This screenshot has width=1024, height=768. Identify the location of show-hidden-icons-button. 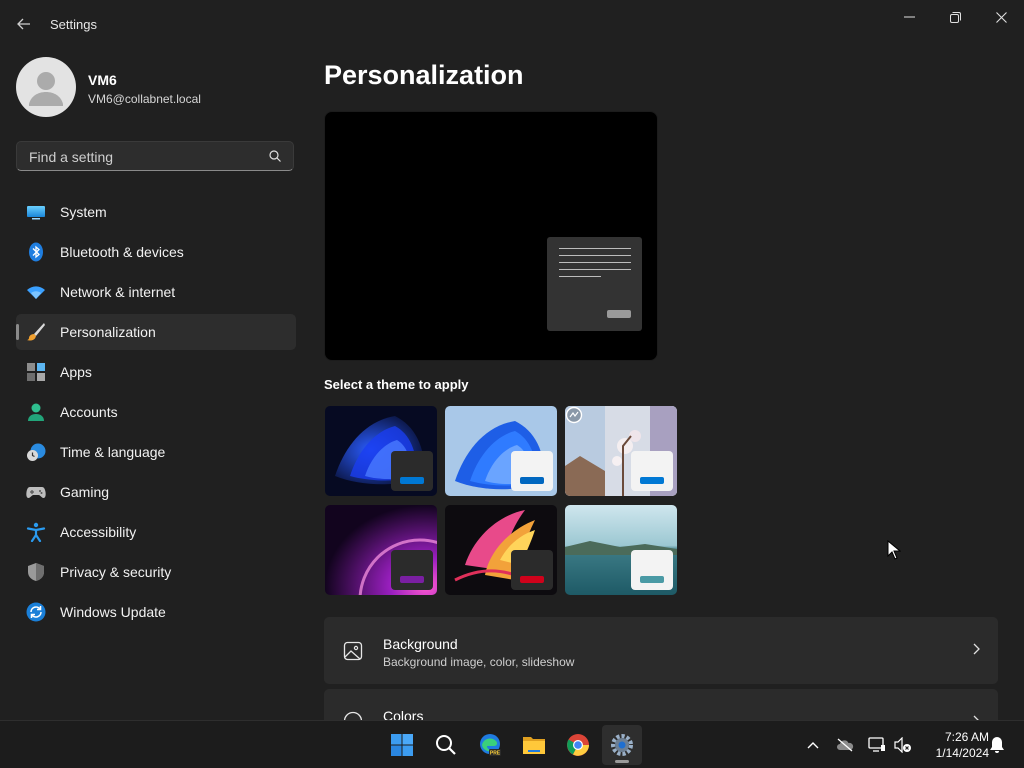
(813, 745).